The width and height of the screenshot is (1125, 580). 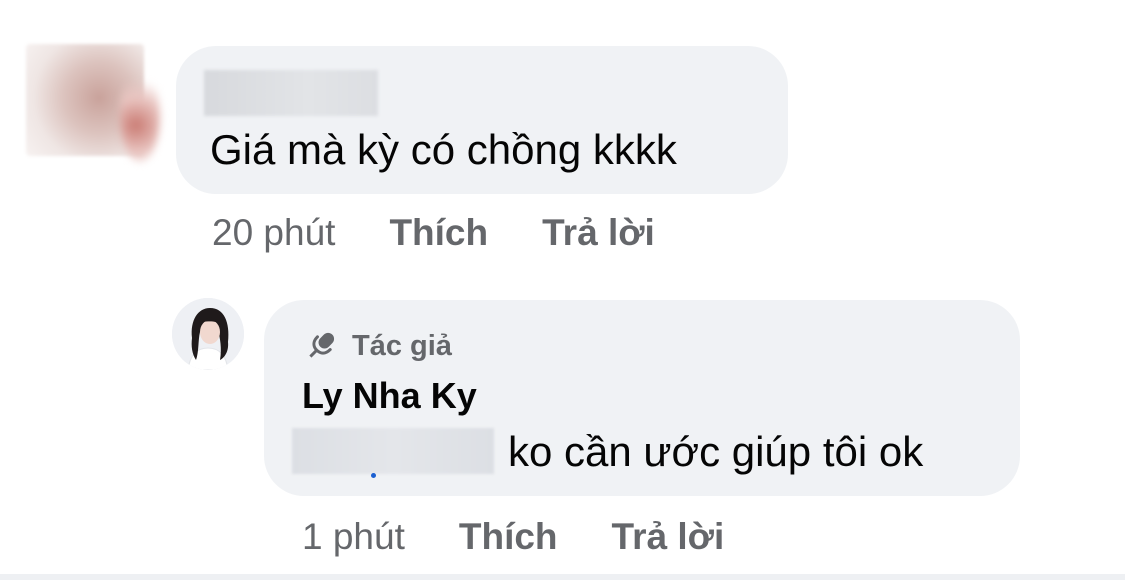 What do you see at coordinates (438, 233) in the screenshot?
I see `like-button: Thích` at bounding box center [438, 233].